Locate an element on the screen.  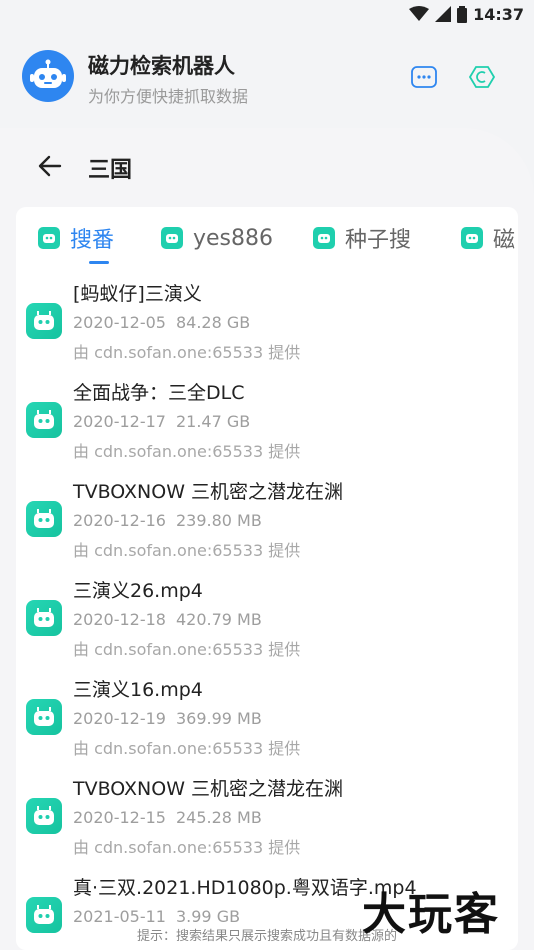
result-meta: 2020-12-16 239.80 MB is located at coordinates (167, 520).